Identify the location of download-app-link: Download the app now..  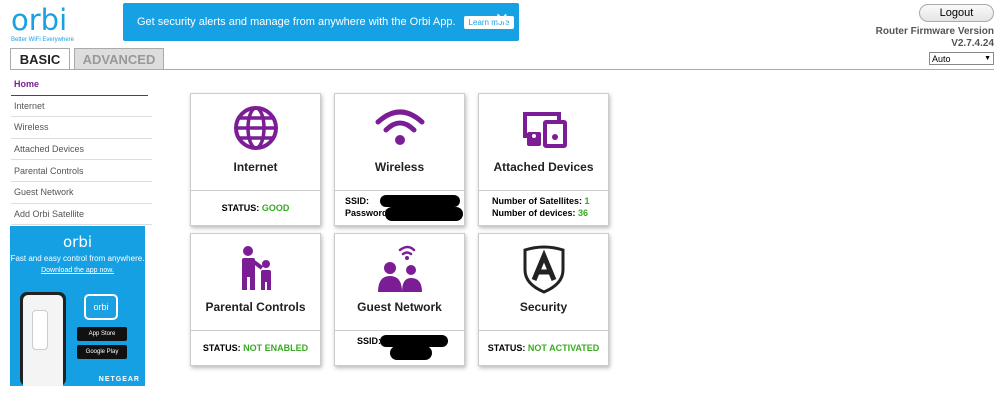
(77, 270).